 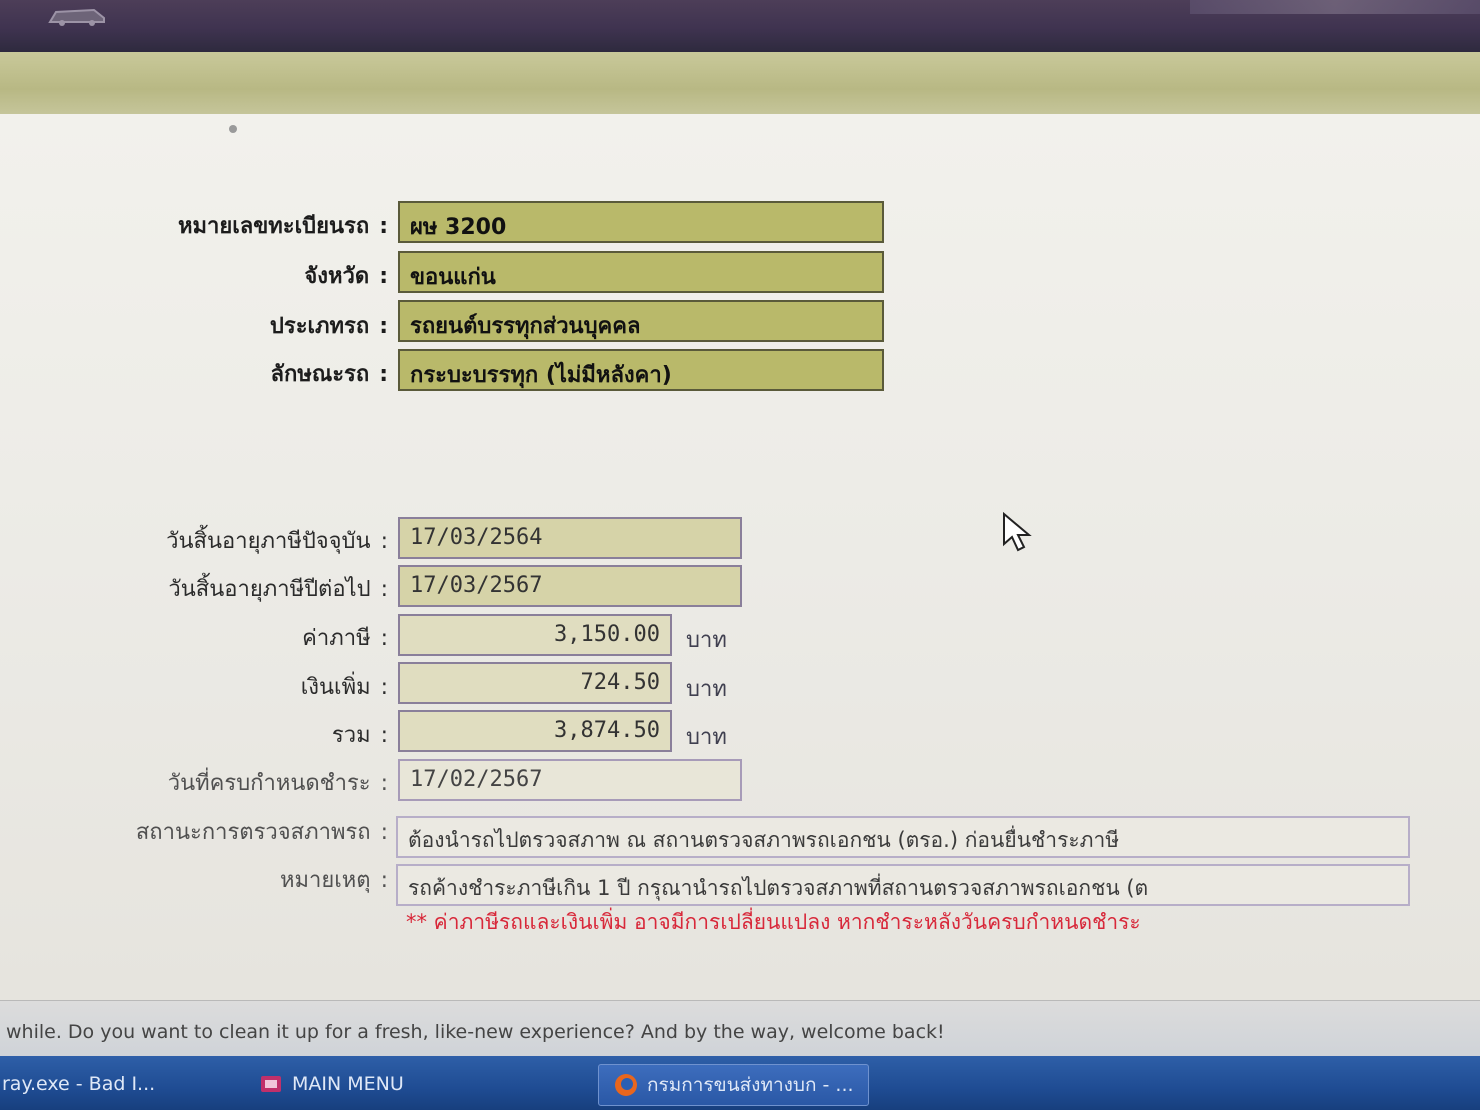 What do you see at coordinates (1335, 7) in the screenshot?
I see `header-logo-strip` at bounding box center [1335, 7].